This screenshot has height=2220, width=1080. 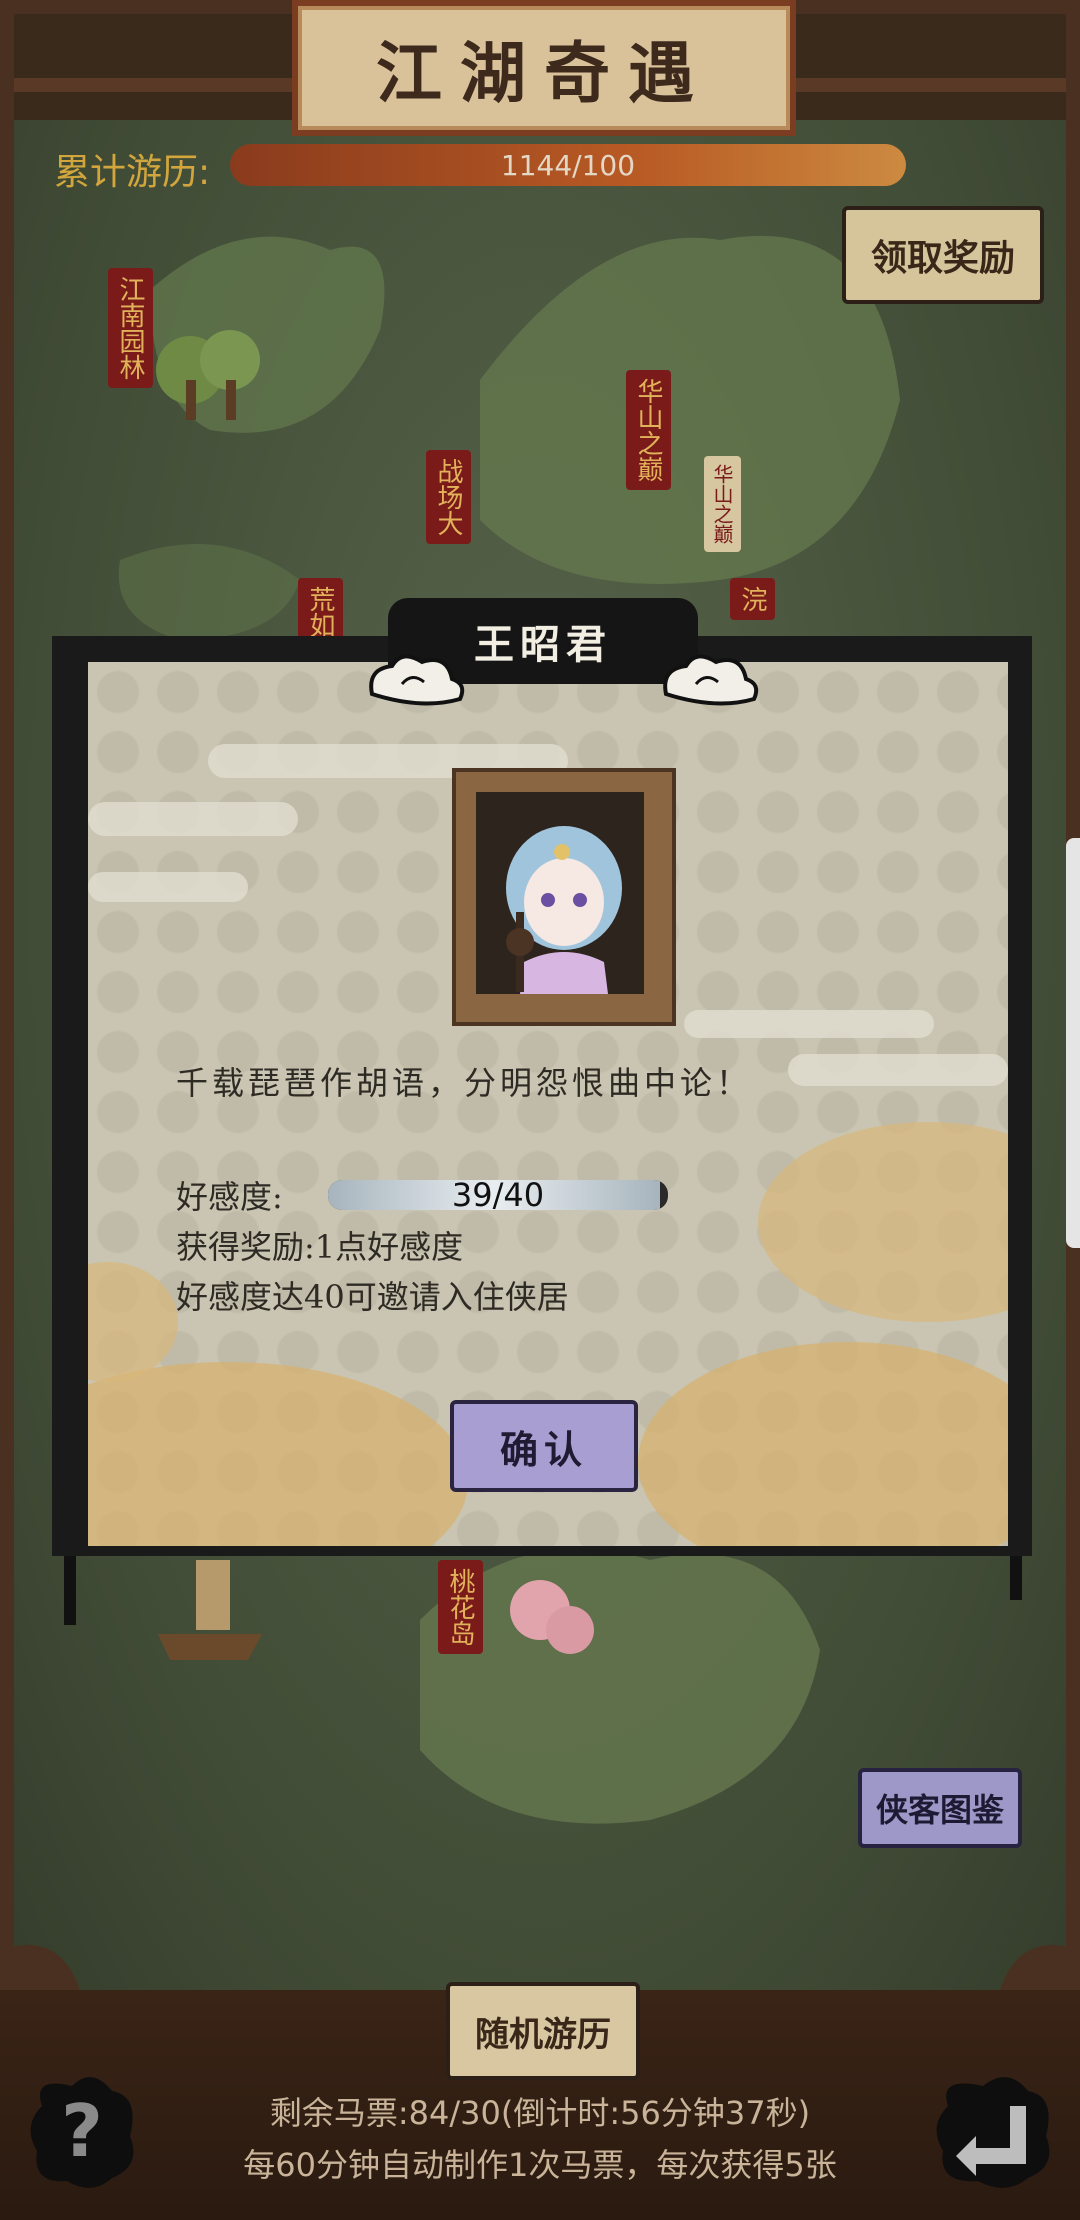 I want to click on reward-text: 获得奖励:1点好感度, so click(x=320, y=1247).